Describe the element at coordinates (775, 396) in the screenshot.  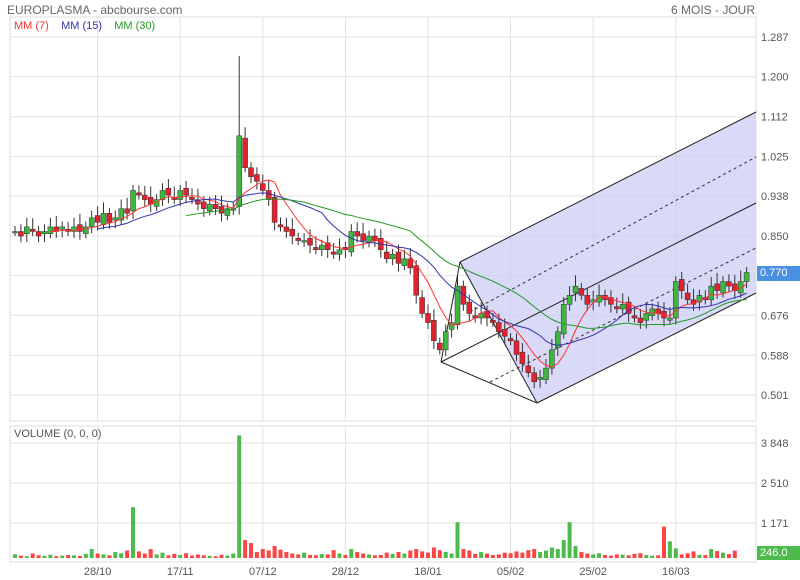
I see `price-tick-label: 0.501` at that location.